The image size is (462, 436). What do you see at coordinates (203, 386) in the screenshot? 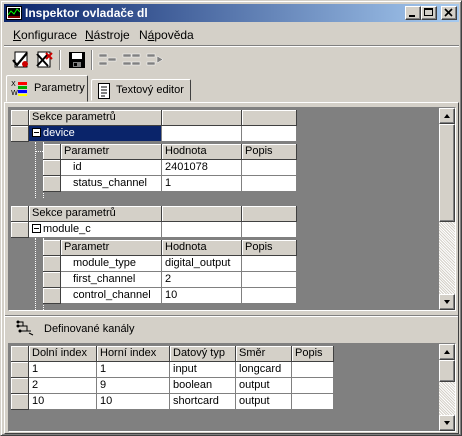
I see `channel-cell: boolean` at bounding box center [203, 386].